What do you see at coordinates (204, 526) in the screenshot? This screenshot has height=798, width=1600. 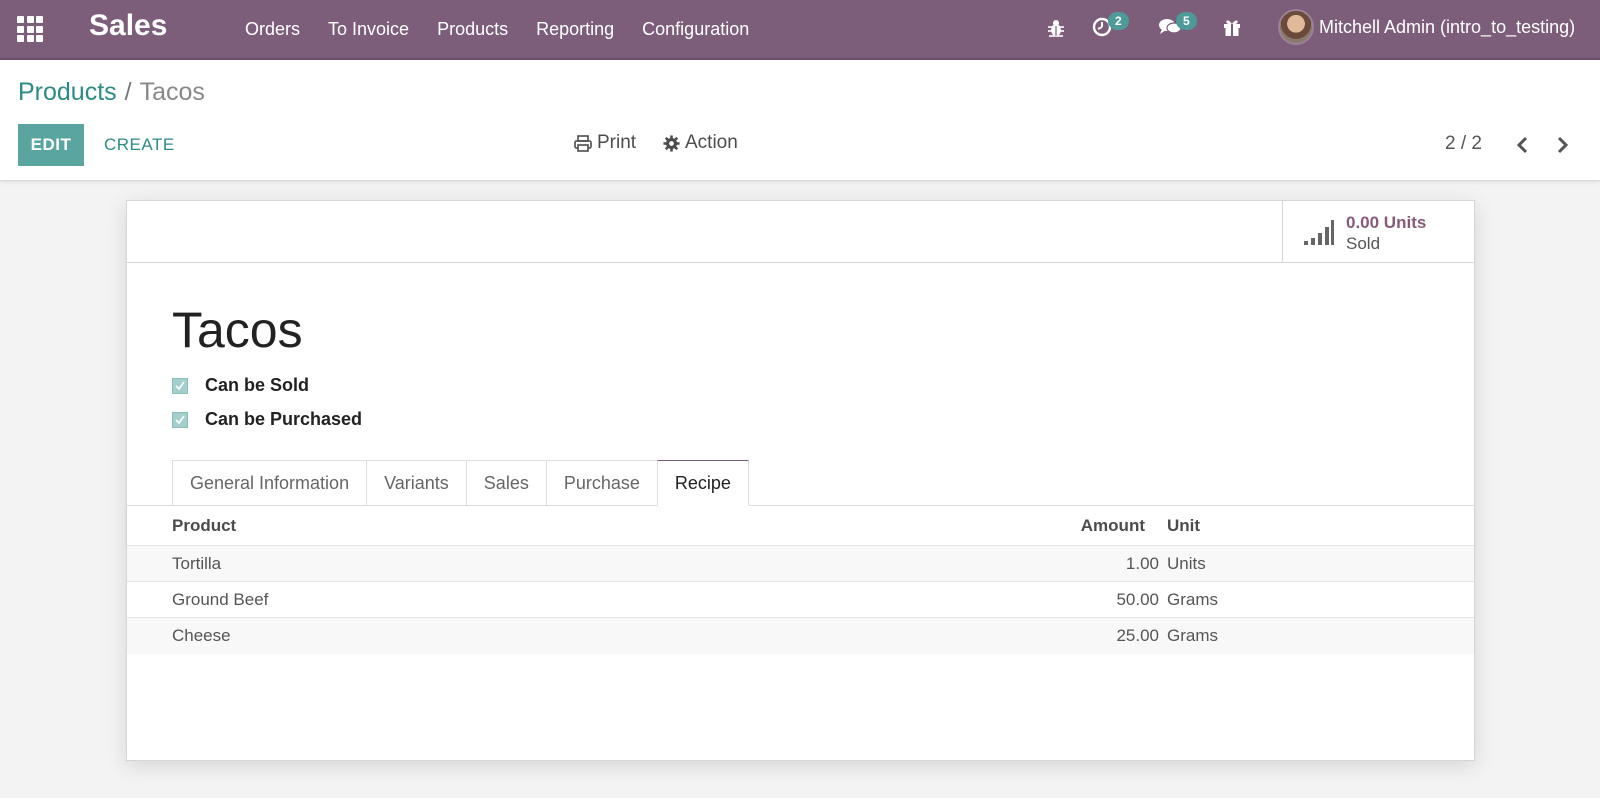 I see `column-product: Product` at bounding box center [204, 526].